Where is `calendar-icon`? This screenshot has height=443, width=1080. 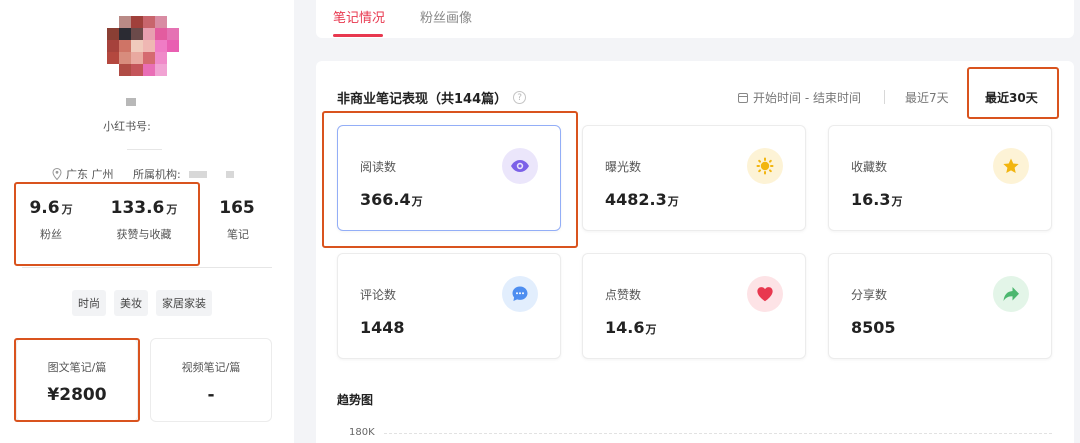
calendar-icon is located at coordinates (743, 97).